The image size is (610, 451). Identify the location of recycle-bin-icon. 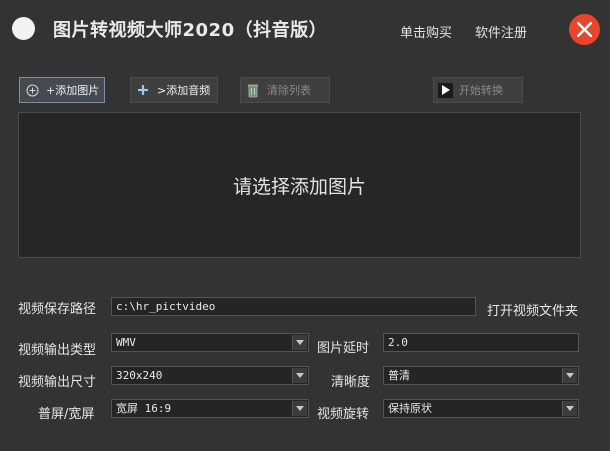
(253, 90).